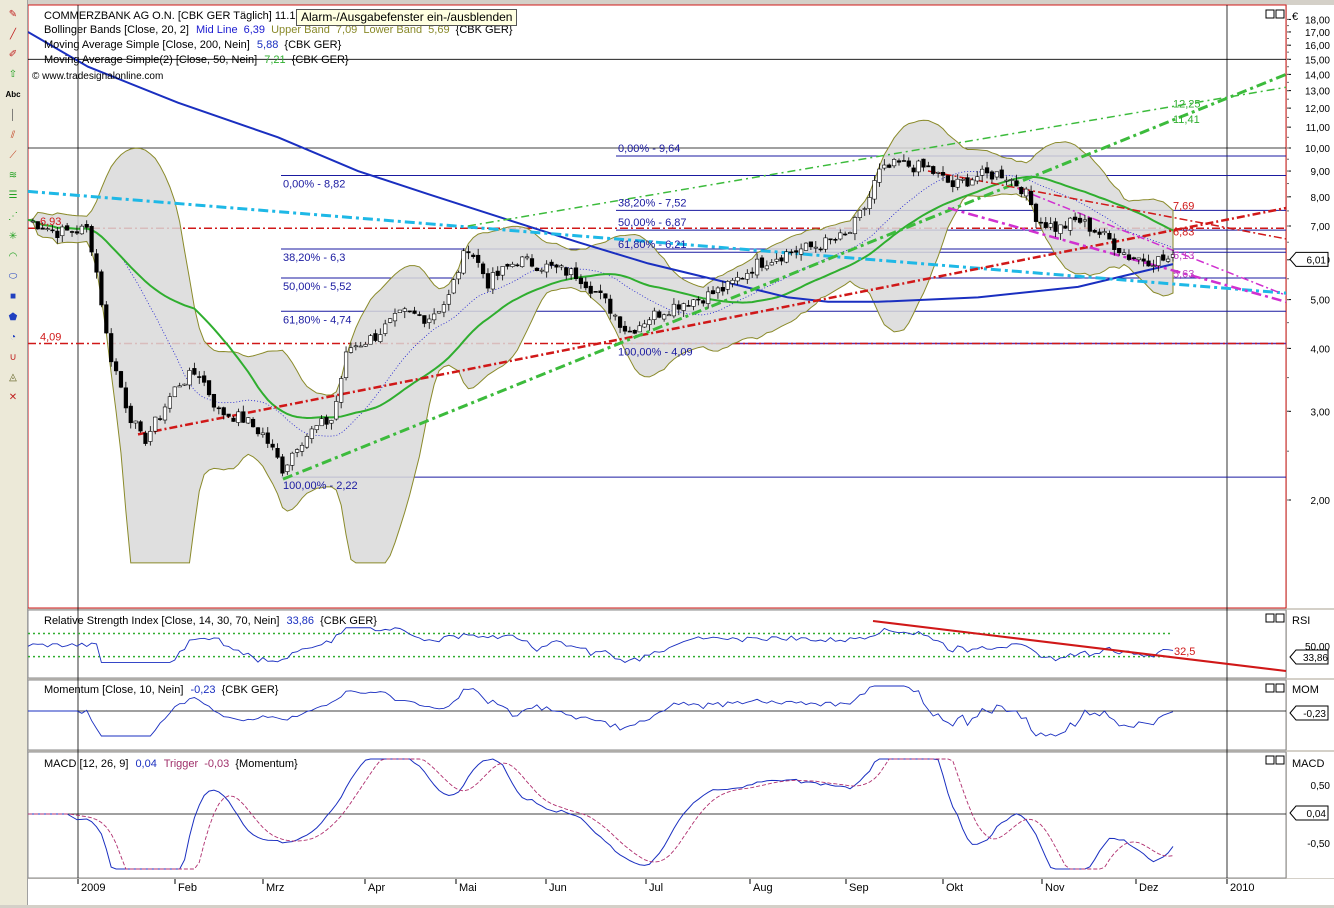 Image resolution: width=1334 pixels, height=908 pixels. Describe the element at coordinates (13, 357) in the screenshot. I see `magnet-icon: ∪` at that location.